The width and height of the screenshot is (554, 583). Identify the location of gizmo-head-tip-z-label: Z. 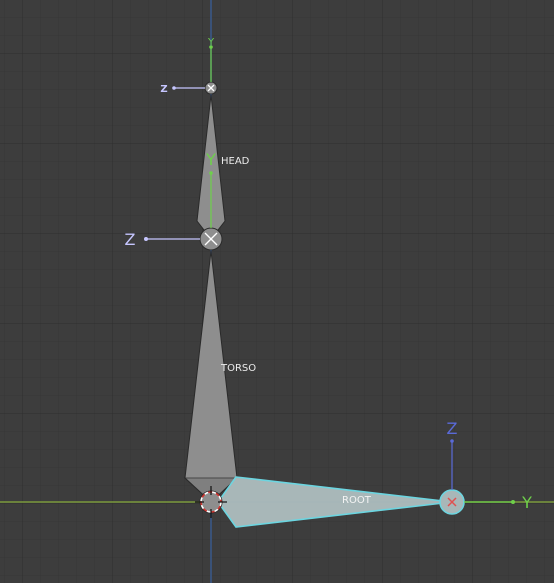
(163, 89).